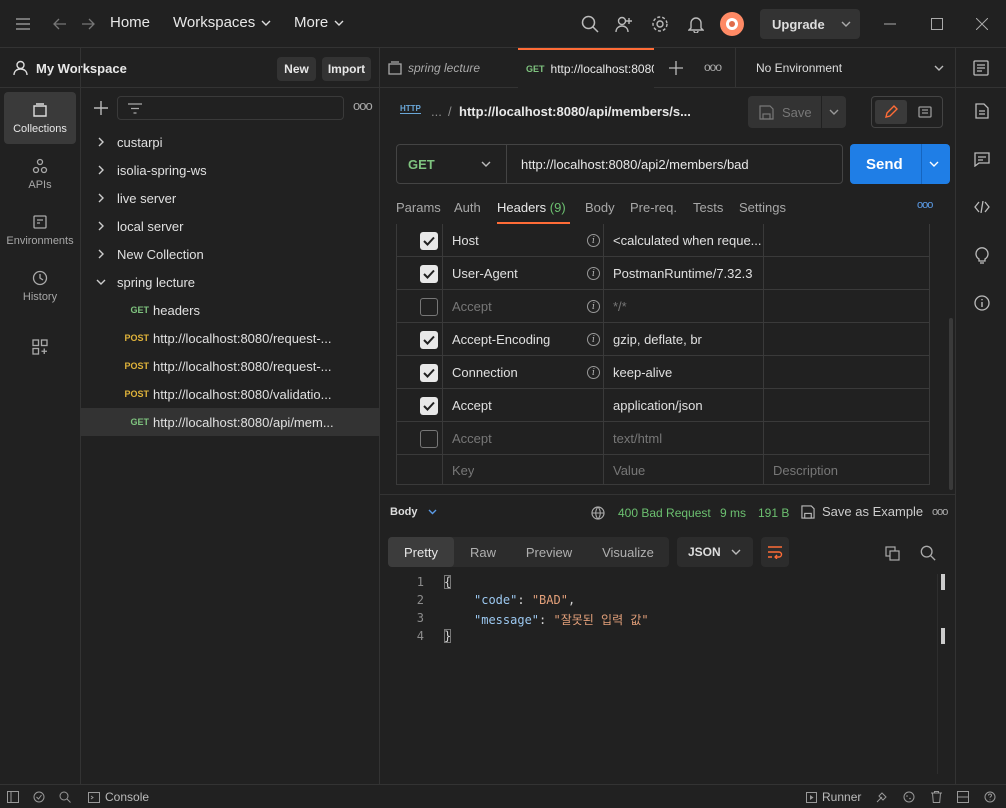 Image resolution: width=1006 pixels, height=808 pixels. Describe the element at coordinates (549, 552) in the screenshot. I see `tab-preview: Preview` at that location.